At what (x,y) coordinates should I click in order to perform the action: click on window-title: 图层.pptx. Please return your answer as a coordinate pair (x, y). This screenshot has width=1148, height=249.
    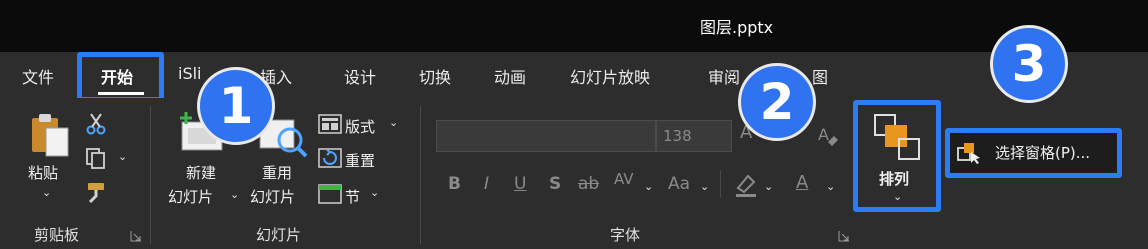
    Looking at the image, I should click on (737, 27).